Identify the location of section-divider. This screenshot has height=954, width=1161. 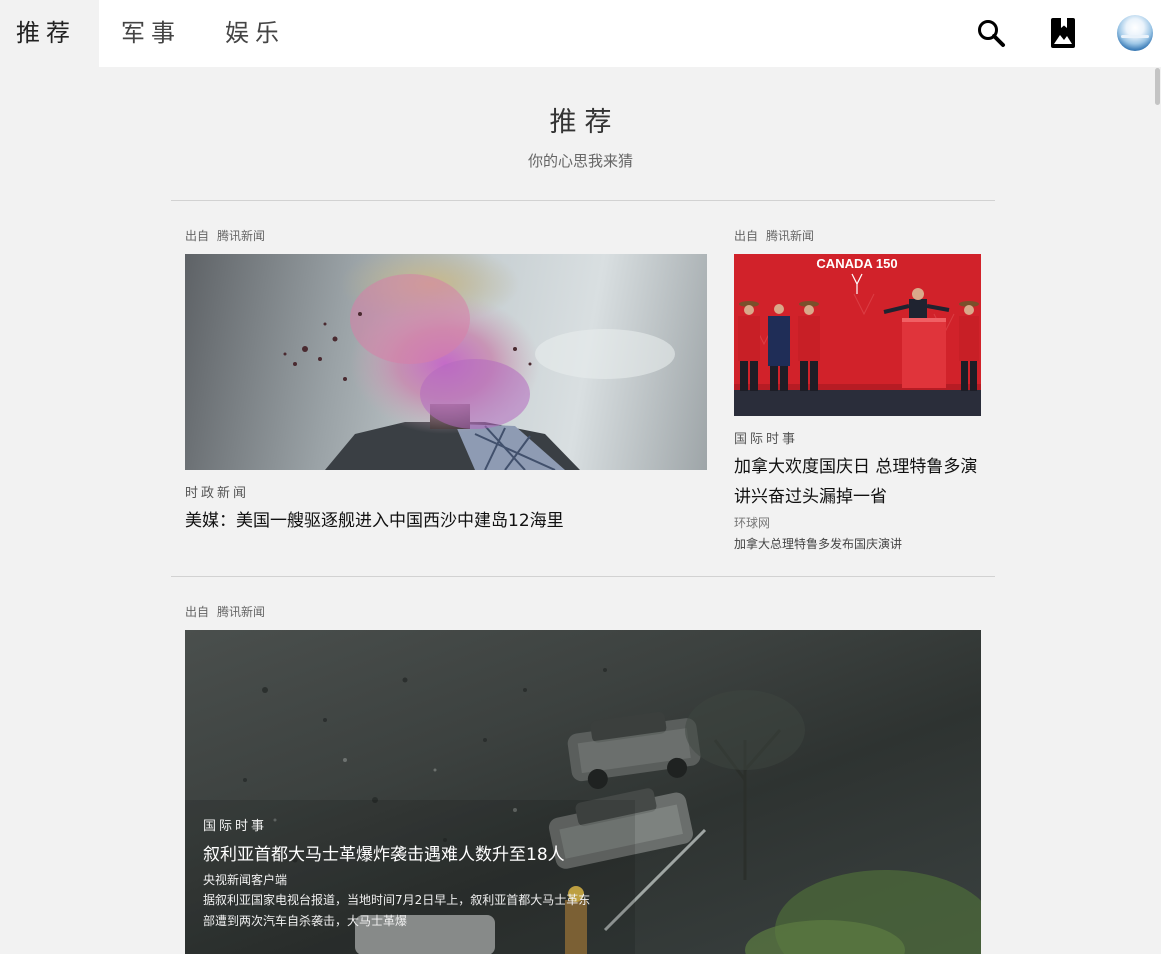
(583, 200).